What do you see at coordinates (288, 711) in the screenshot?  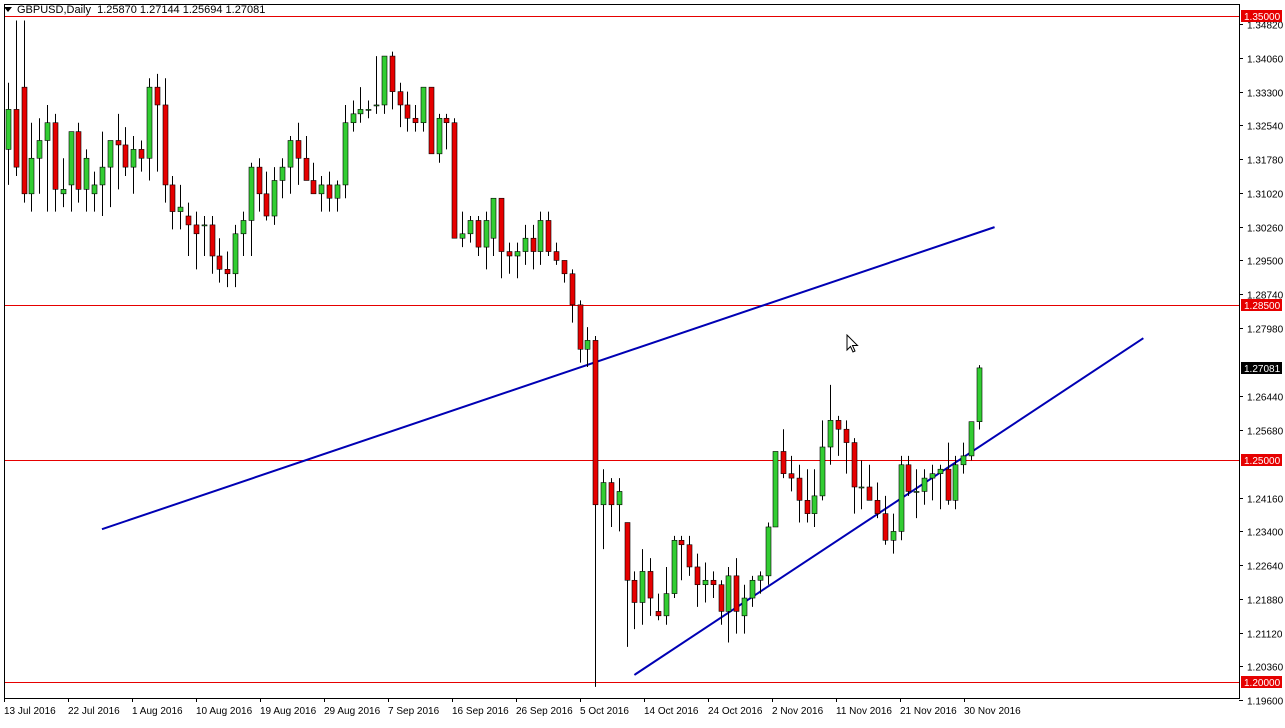 I see `x-tick-label: 19 Aug 2016` at bounding box center [288, 711].